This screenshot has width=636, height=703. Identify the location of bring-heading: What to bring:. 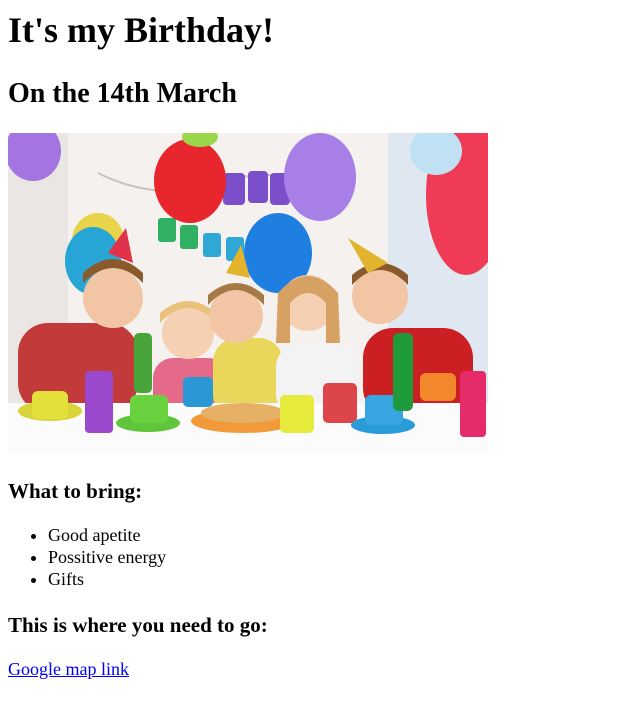
(75, 491).